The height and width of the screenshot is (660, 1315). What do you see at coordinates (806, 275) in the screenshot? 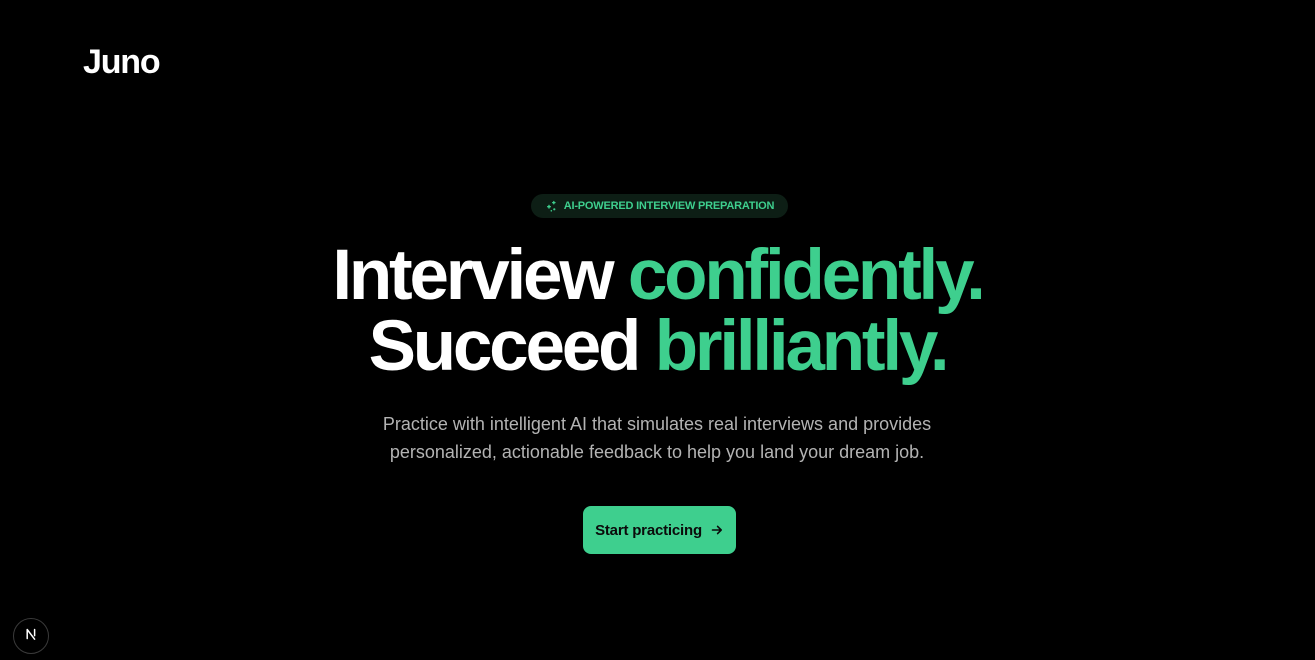
I see `headline-line-1-accent: confidently.` at bounding box center [806, 275].